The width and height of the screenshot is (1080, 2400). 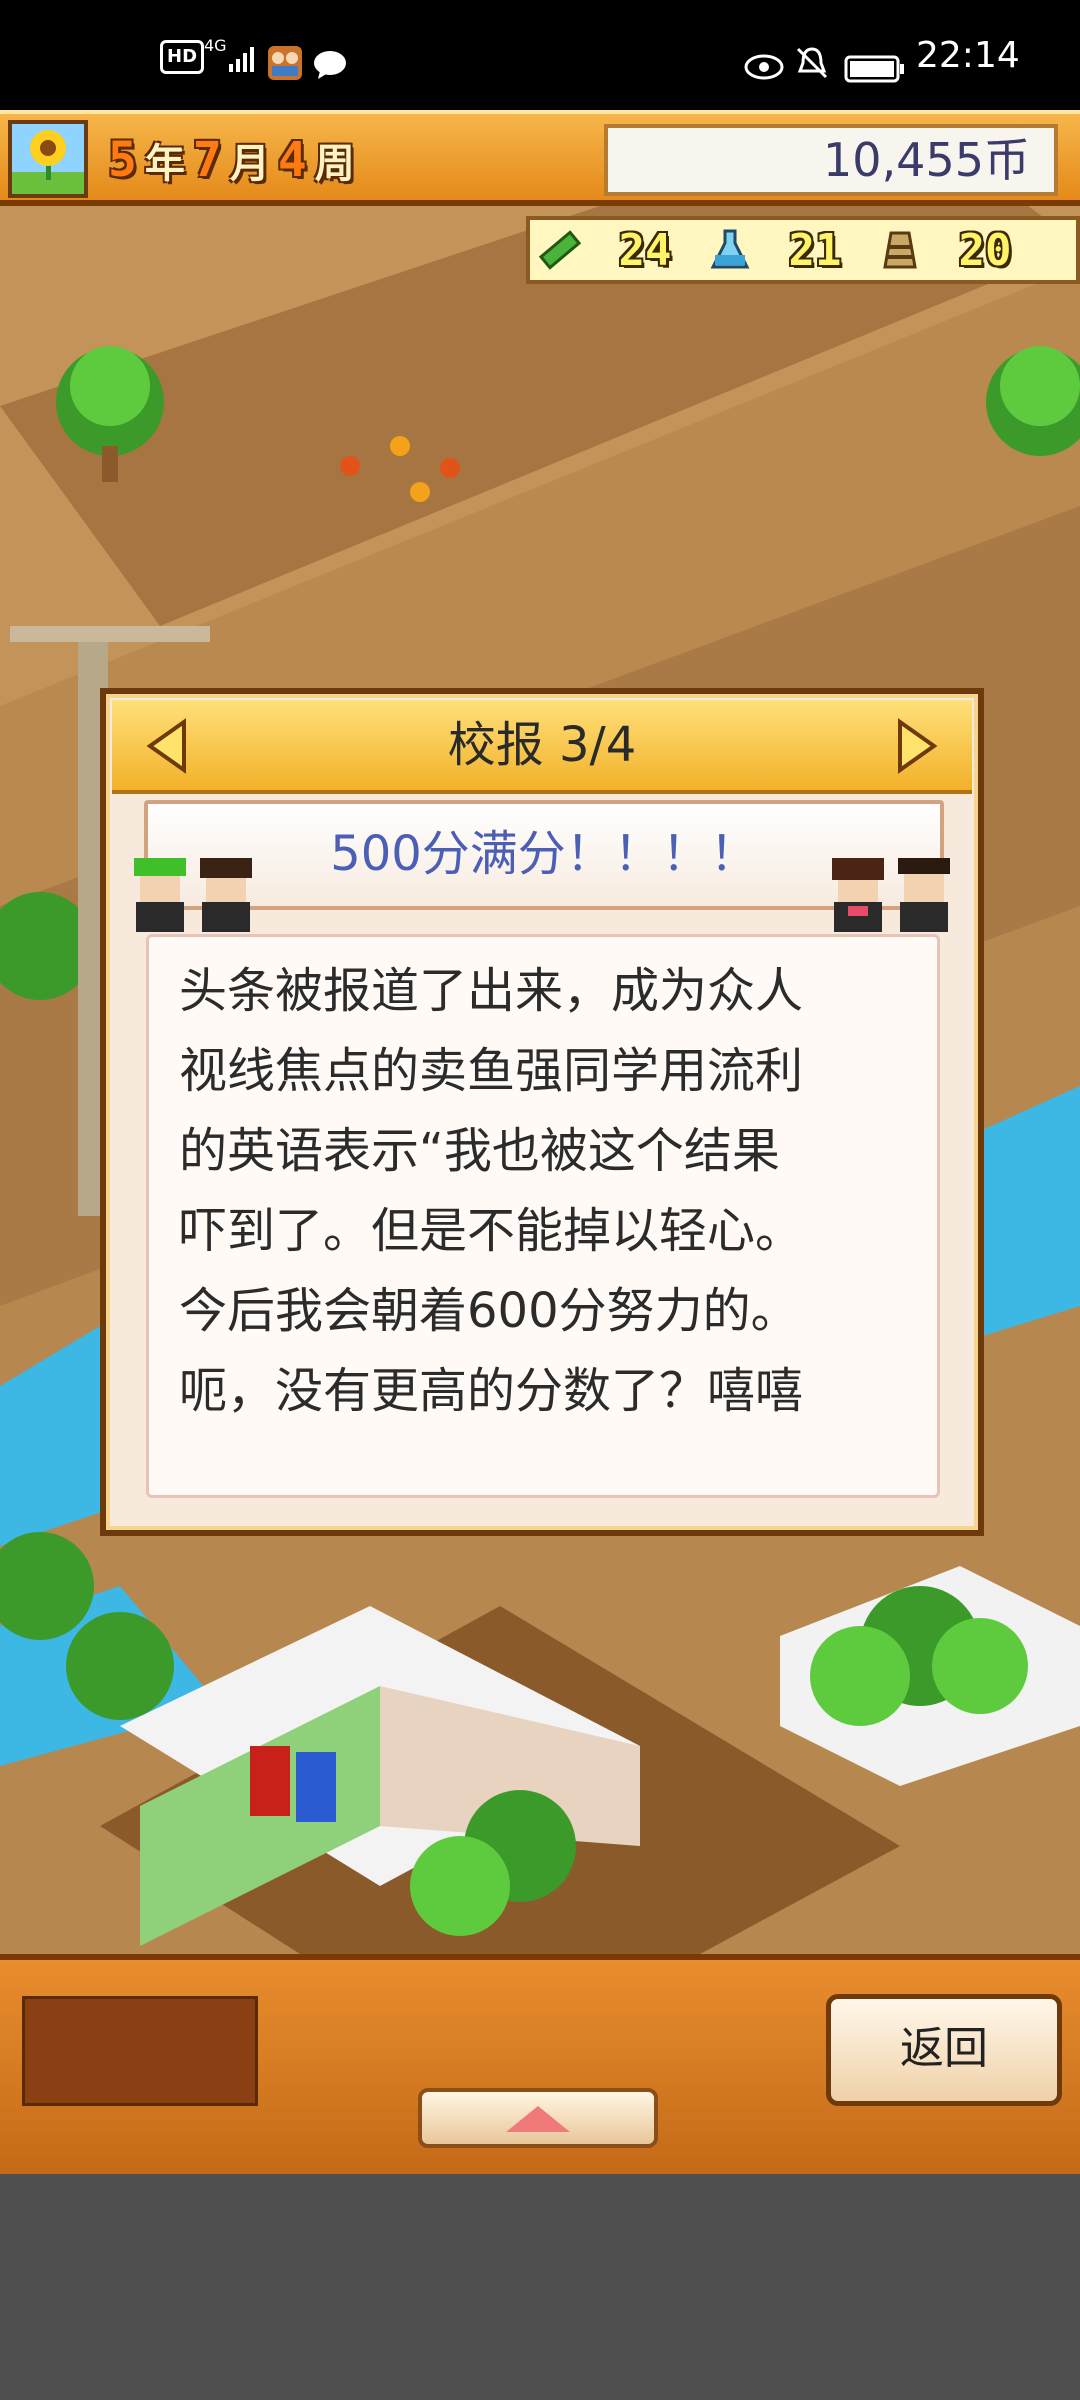 What do you see at coordinates (182, 57) in the screenshot?
I see `hd-badge: HD` at bounding box center [182, 57].